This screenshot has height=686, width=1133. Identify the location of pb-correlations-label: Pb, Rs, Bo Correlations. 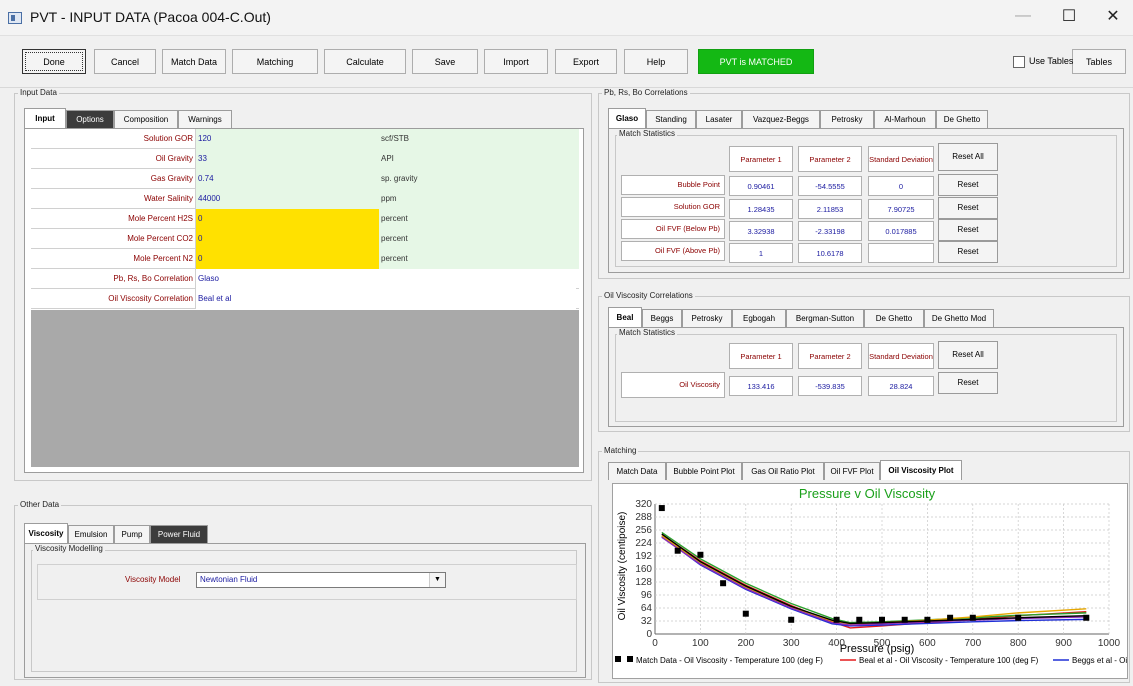
(646, 92).